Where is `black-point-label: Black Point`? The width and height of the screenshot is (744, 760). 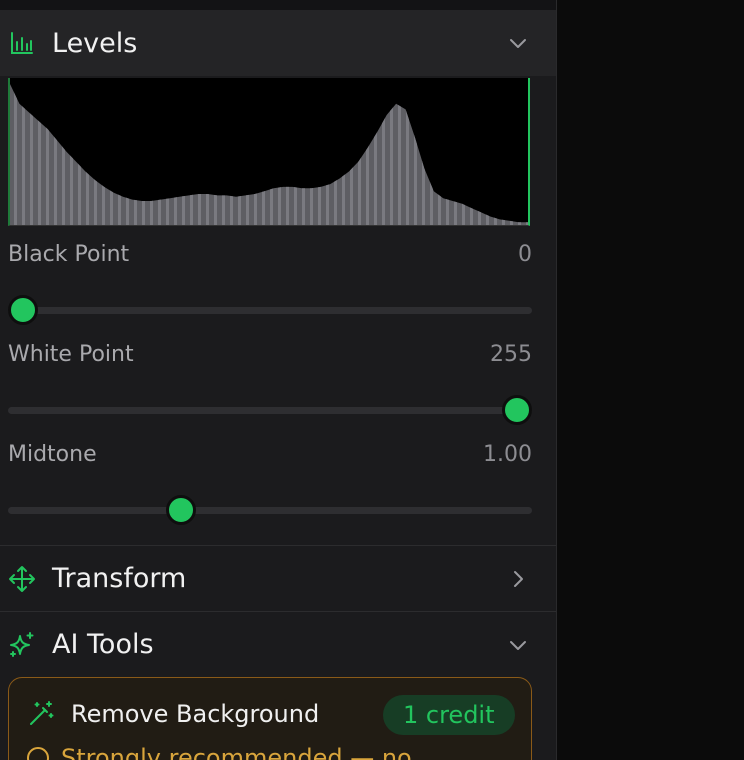 black-point-label: Black Point is located at coordinates (69, 254).